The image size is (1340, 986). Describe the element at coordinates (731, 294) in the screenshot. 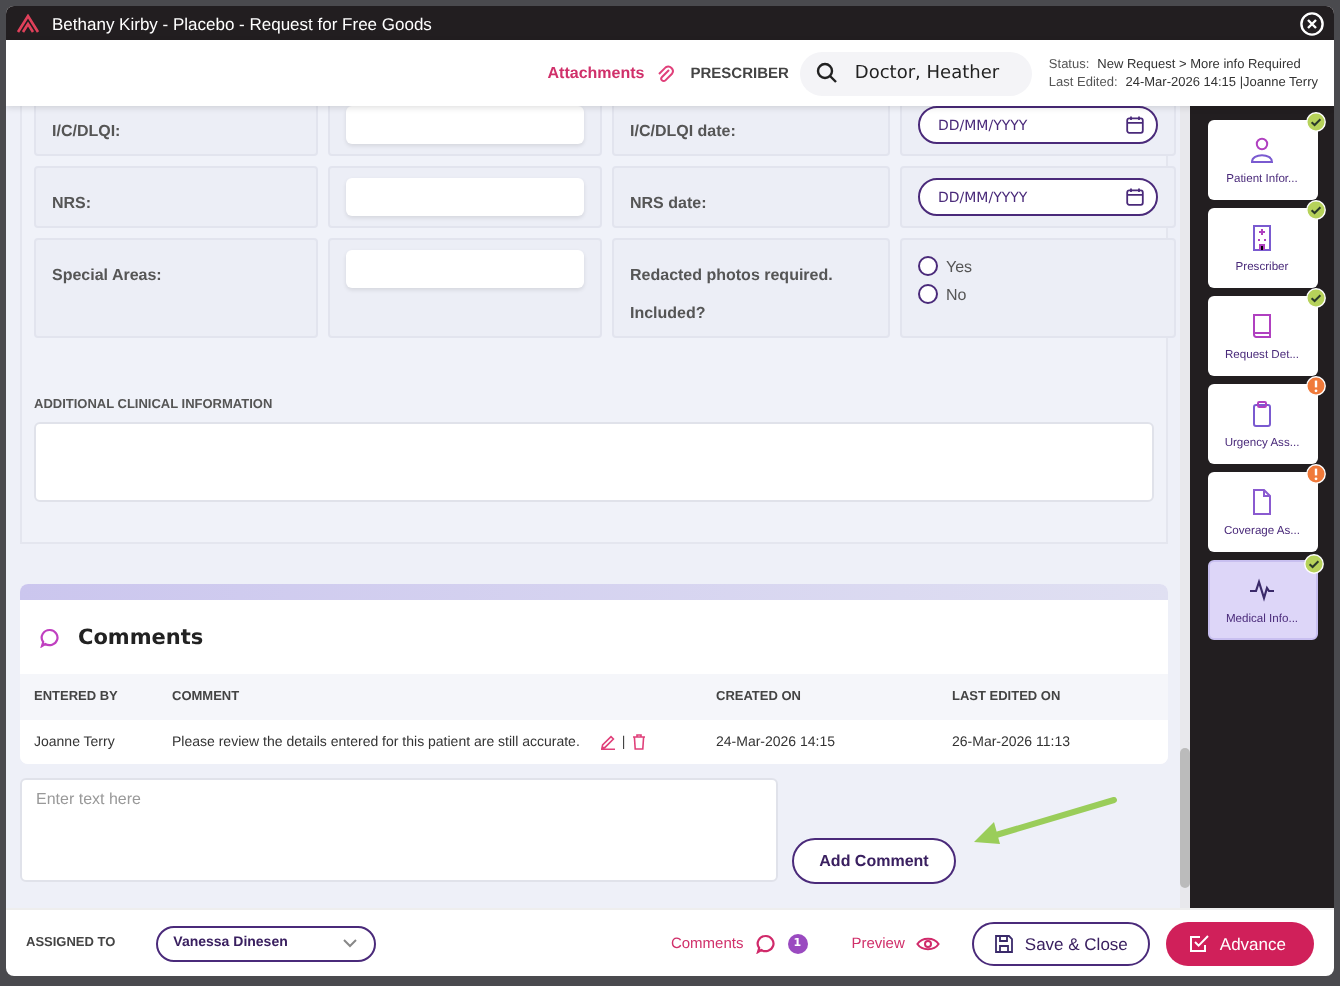

I see `field-label: Redacted photos required. Included?` at that location.